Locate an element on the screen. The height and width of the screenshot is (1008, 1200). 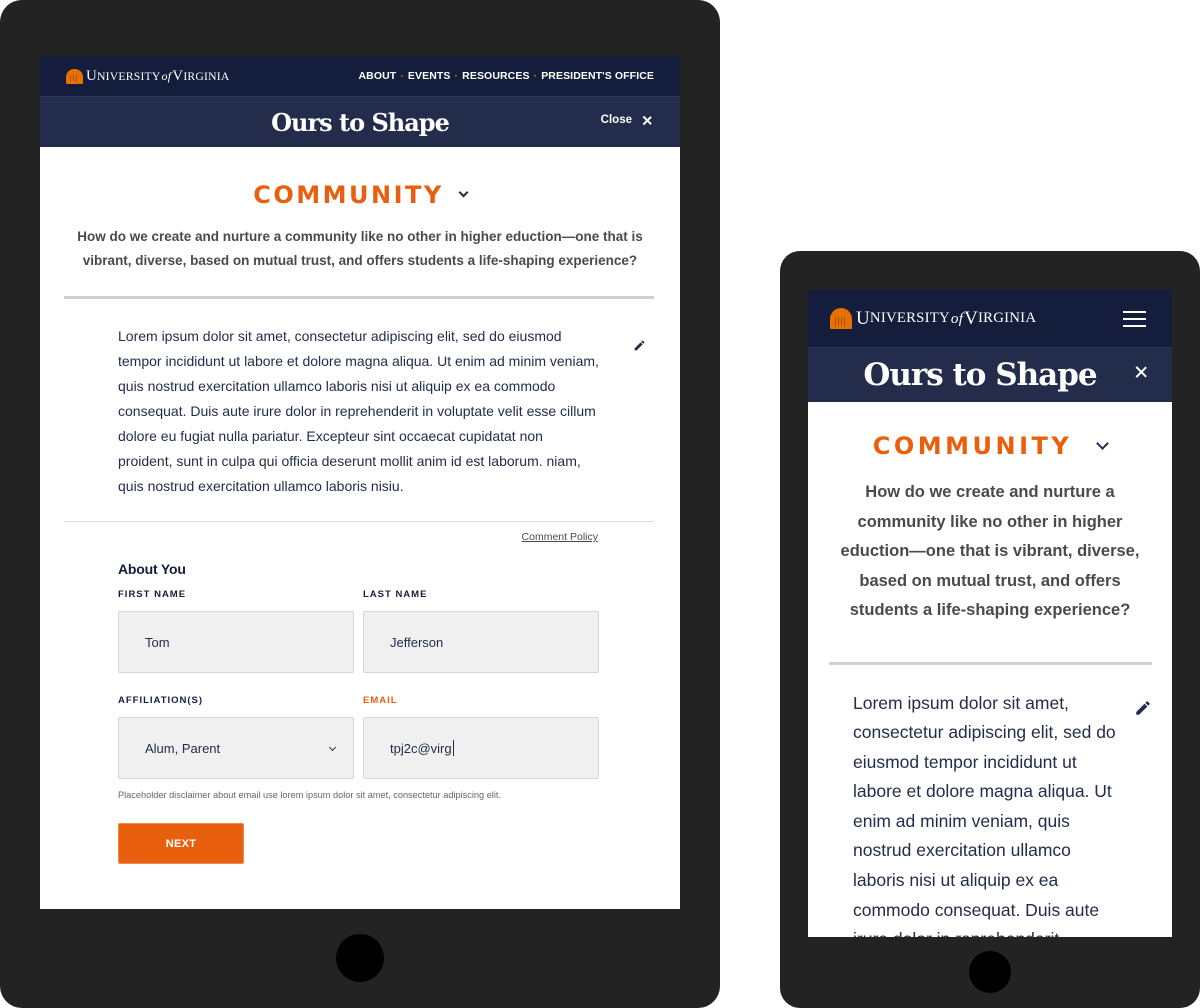
close-button: Close is located at coordinates (626, 120).